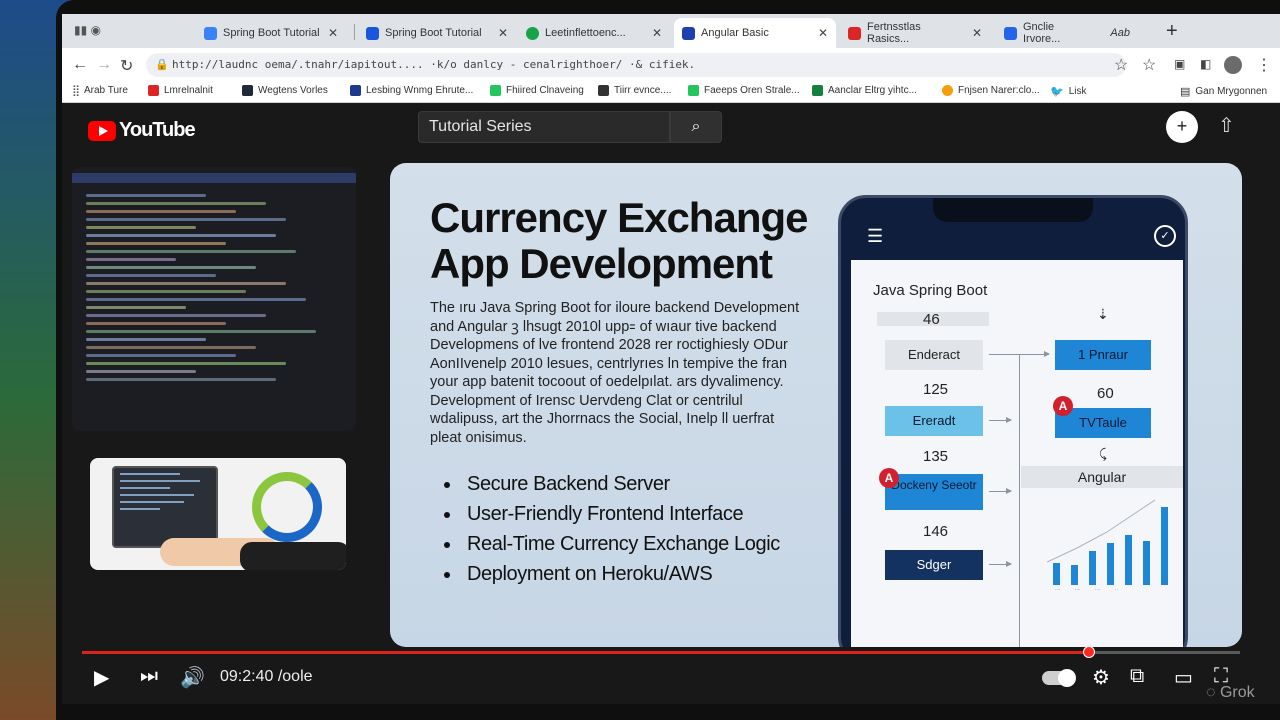 This screenshot has height=720, width=1280. What do you see at coordinates (271, 33) in the screenshot?
I see `tab-spring-boot-1: Spring Boot Tutorial ✕` at bounding box center [271, 33].